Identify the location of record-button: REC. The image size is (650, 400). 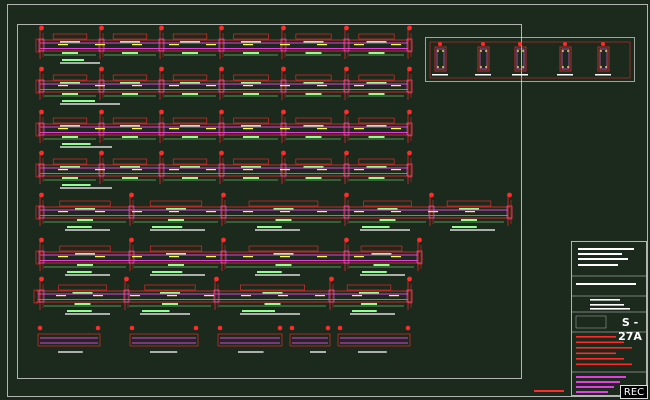
(634, 392).